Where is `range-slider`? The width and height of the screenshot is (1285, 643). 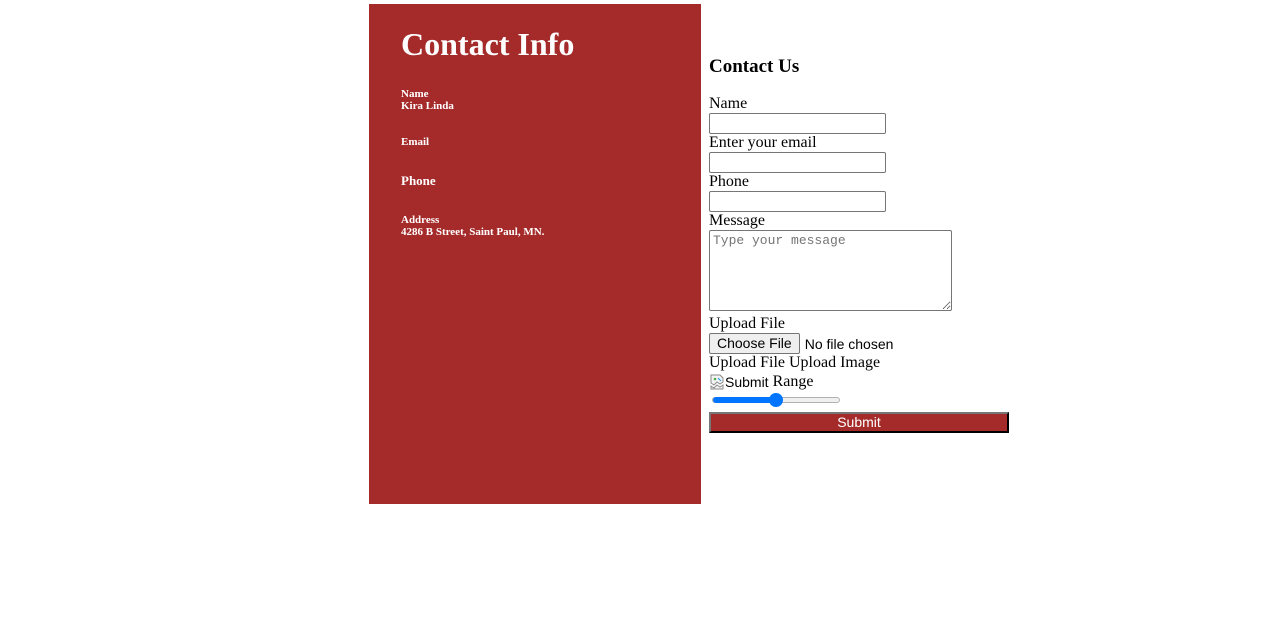
range-slider is located at coordinates (776, 400).